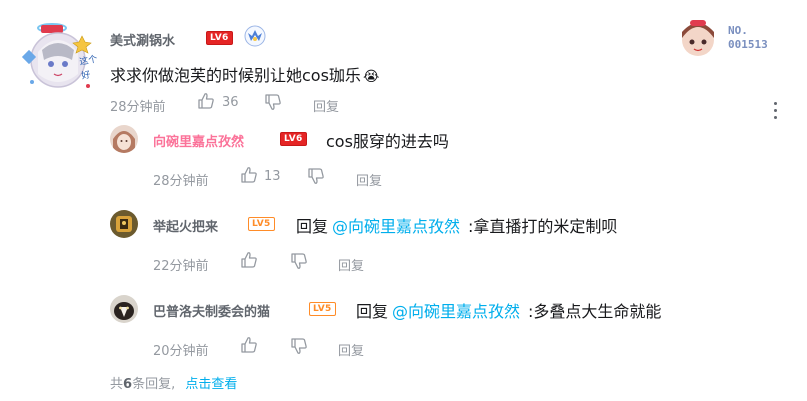 Image resolution: width=807 pixels, height=401 pixels. I want to click on badge-character-icon, so click(698, 38).